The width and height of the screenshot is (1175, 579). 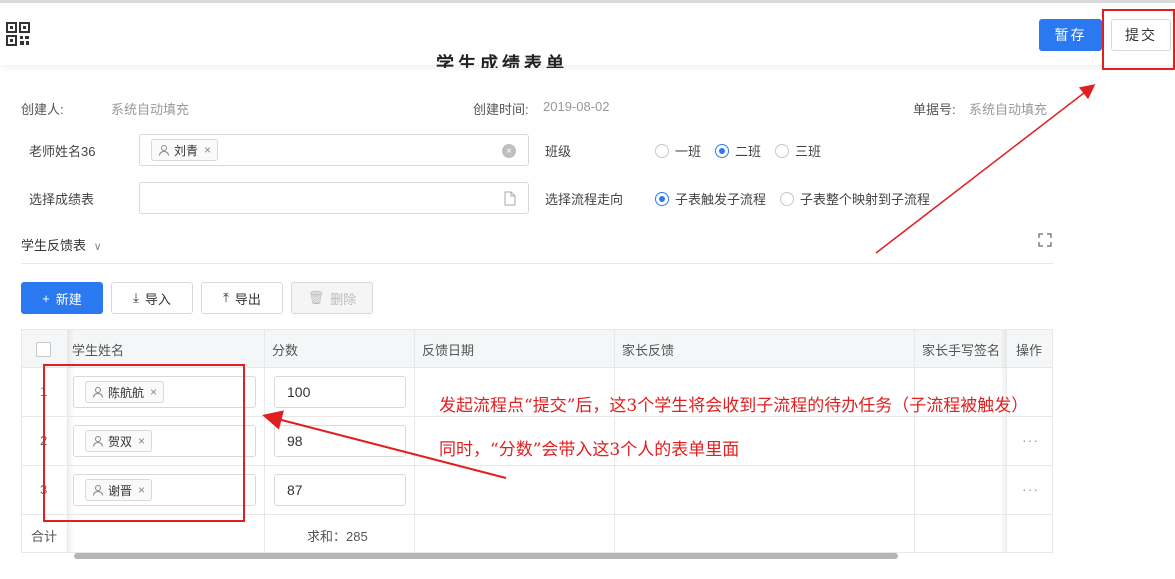 What do you see at coordinates (62, 199) in the screenshot?
I see `score-table-label: 选择成绩表` at bounding box center [62, 199].